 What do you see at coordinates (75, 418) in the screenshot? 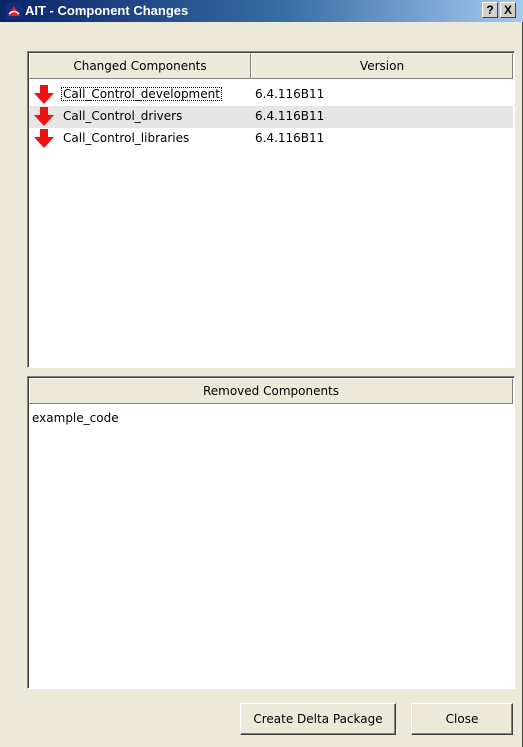
I see `list-item: example_code` at bounding box center [75, 418].